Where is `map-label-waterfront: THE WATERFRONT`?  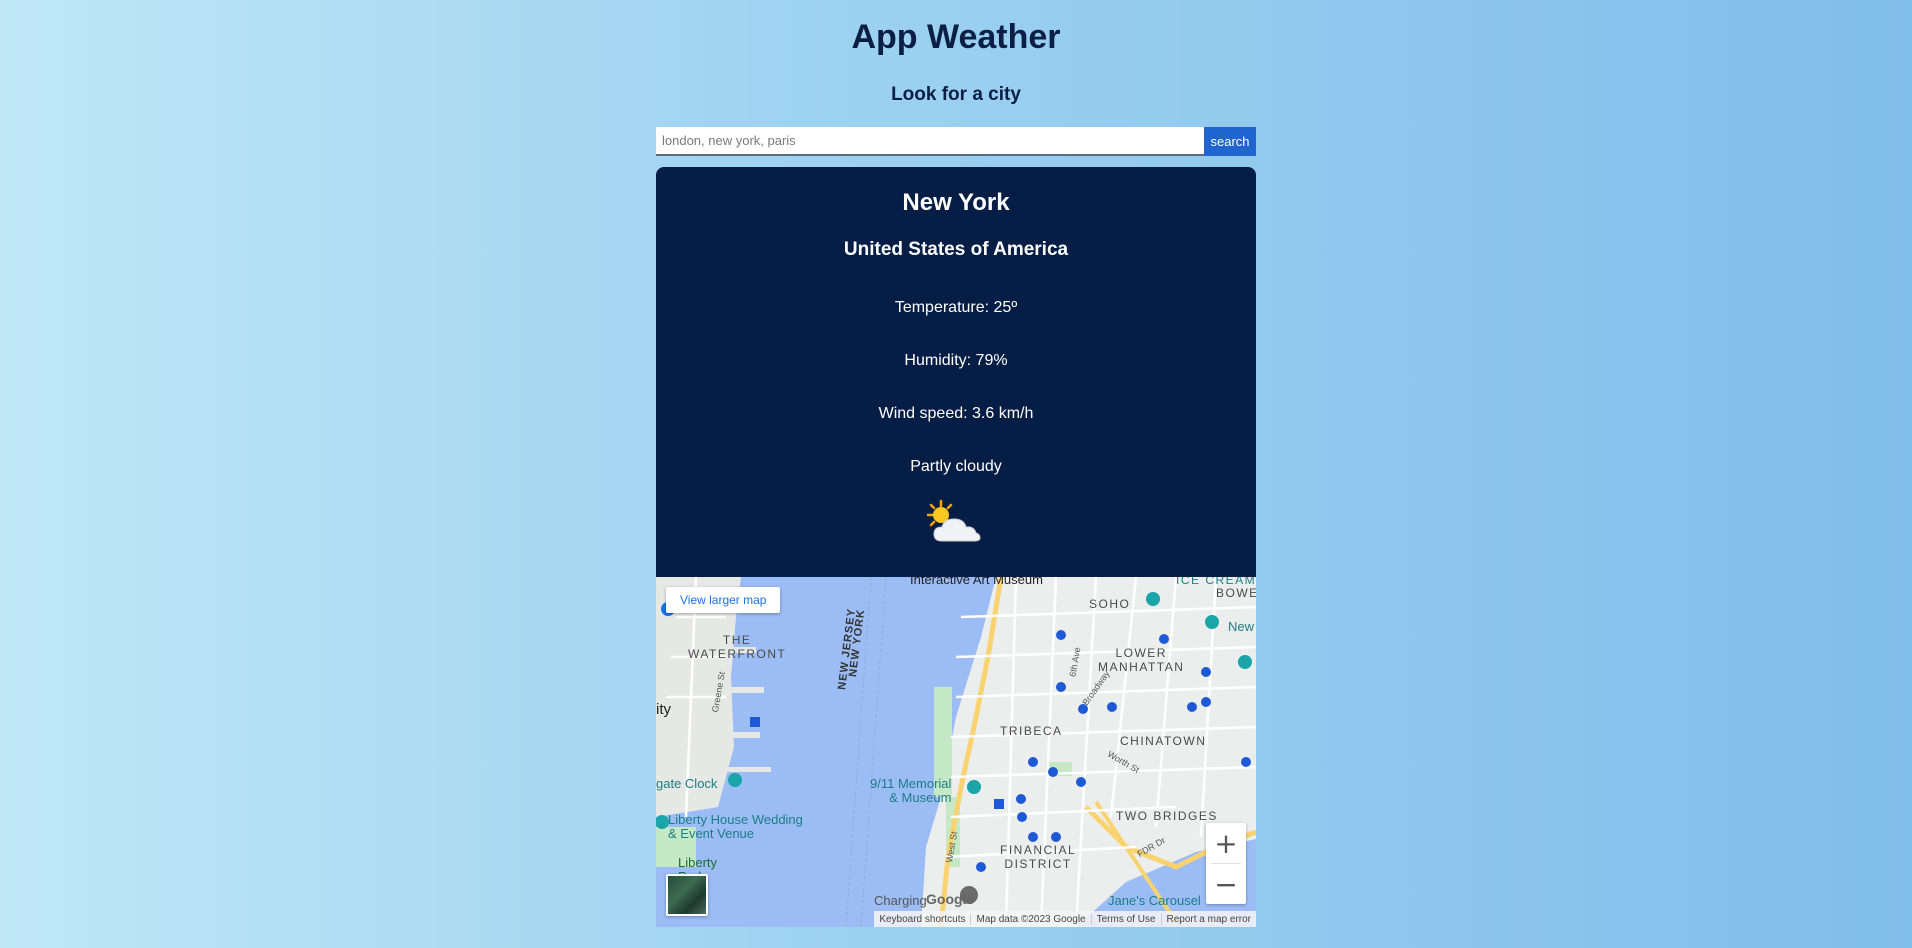
map-label-waterfront: THE WATERFRONT is located at coordinates (737, 647).